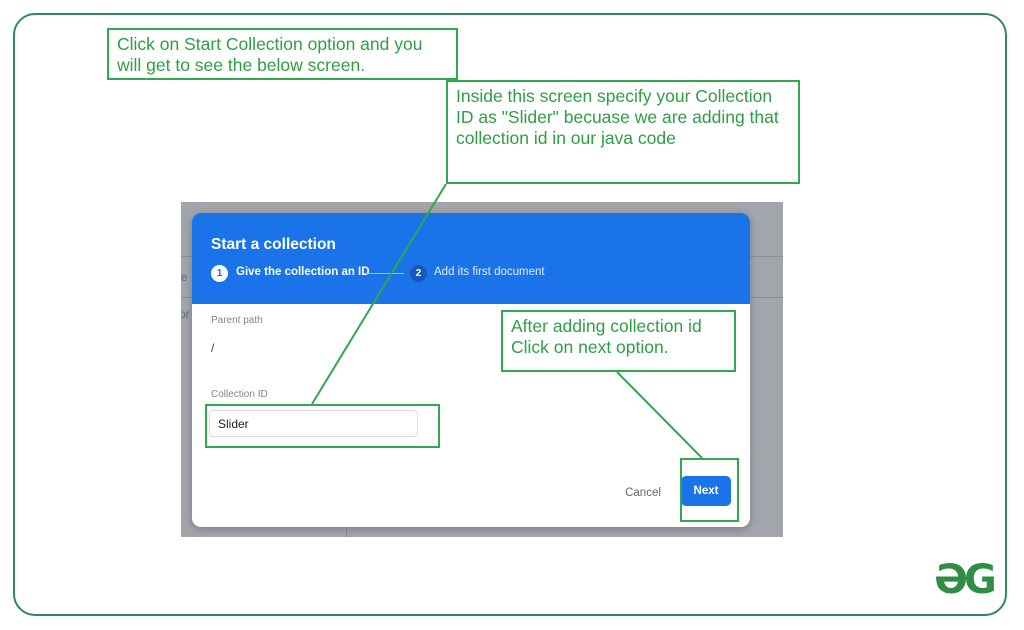 This screenshot has height=630, width=1024. I want to click on geeksforgeeks-logo: ƏG, so click(965, 580).